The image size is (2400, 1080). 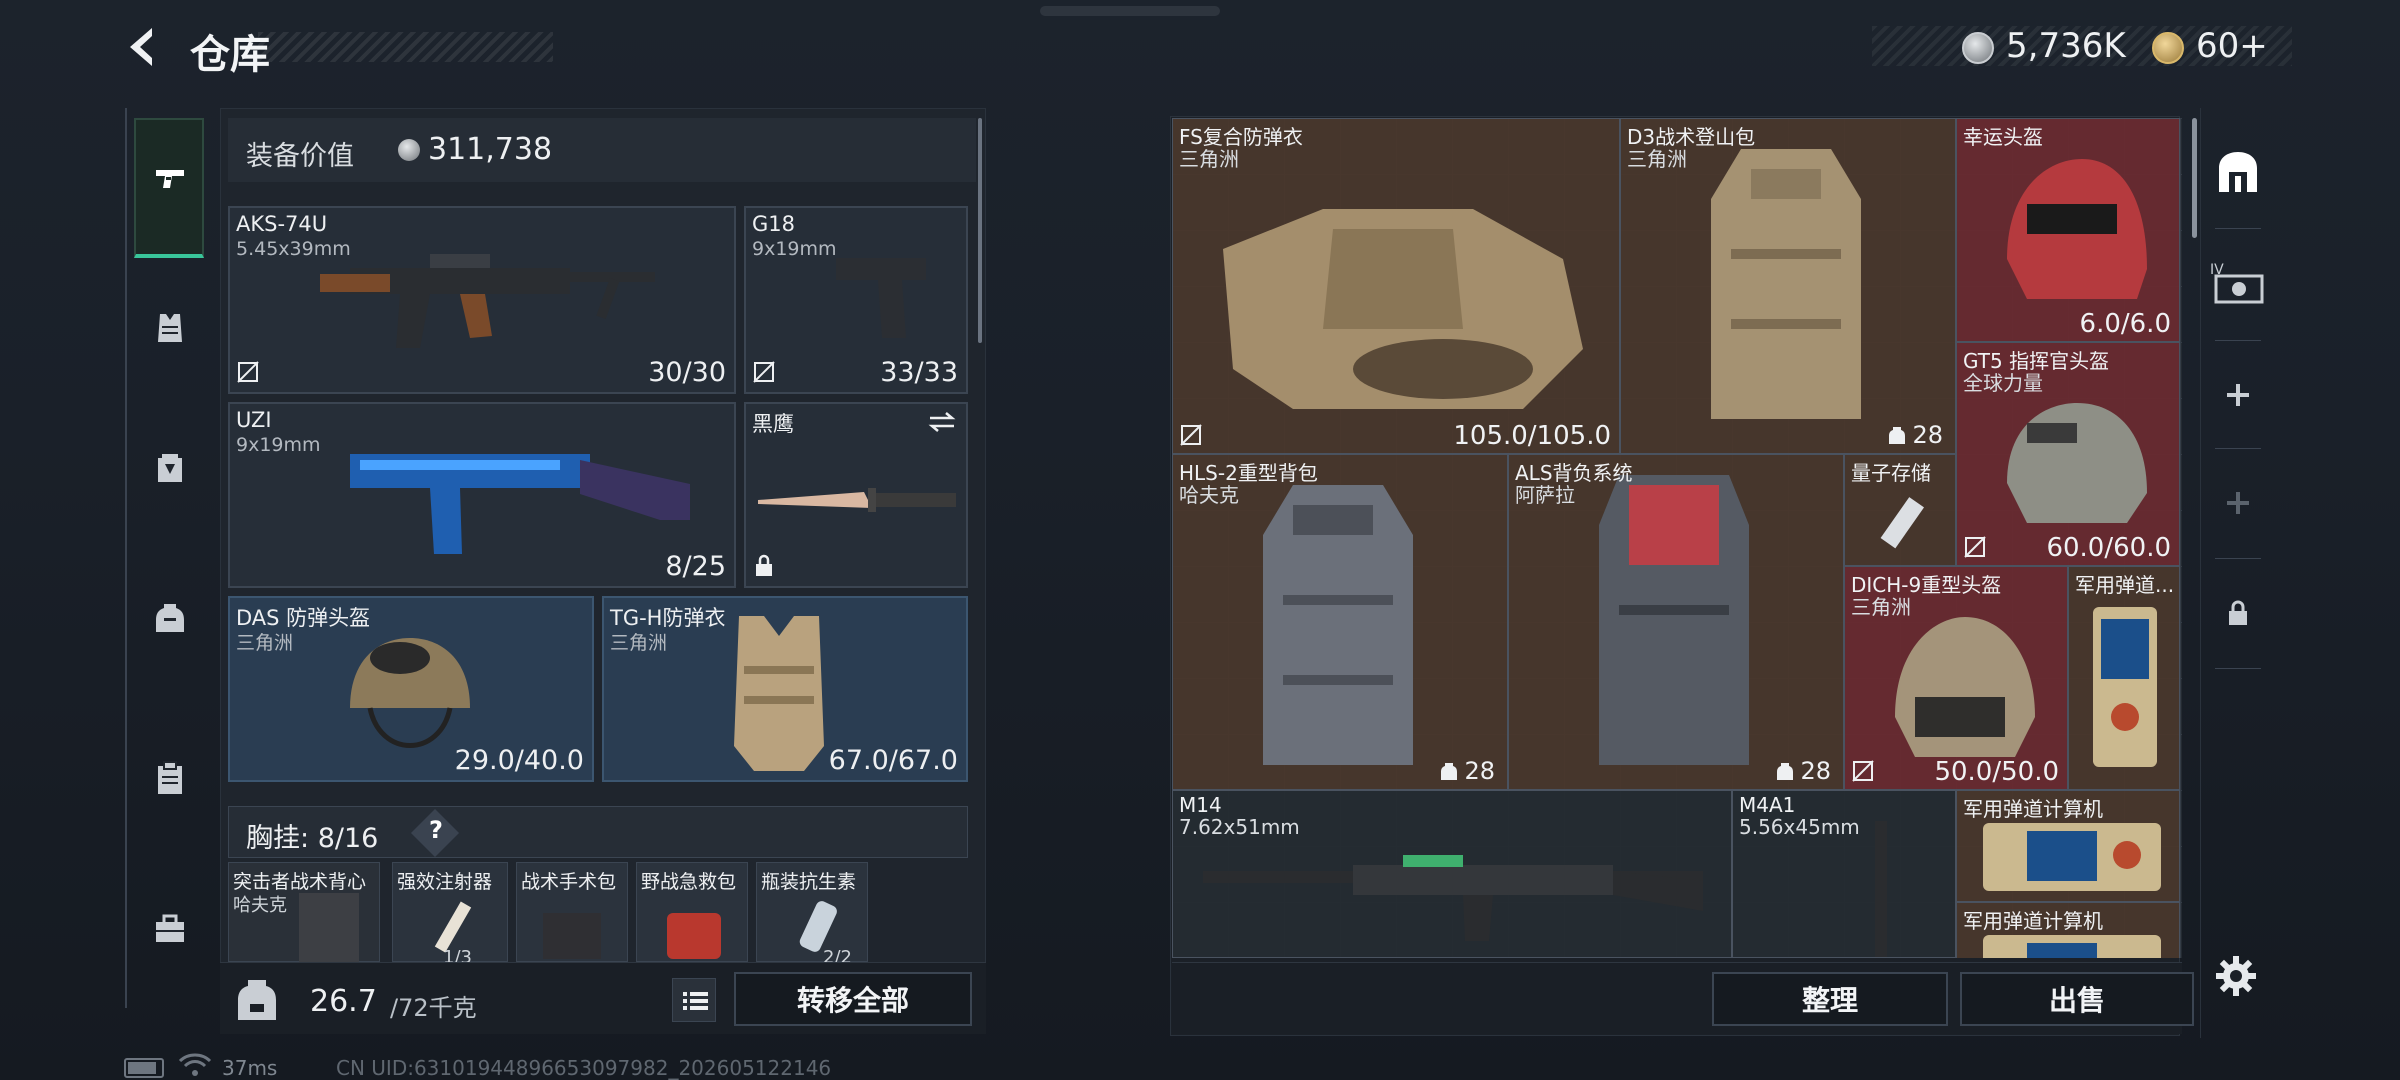 What do you see at coordinates (1479, 771) in the screenshot?
I see `item-capacity-value: 28` at bounding box center [1479, 771].